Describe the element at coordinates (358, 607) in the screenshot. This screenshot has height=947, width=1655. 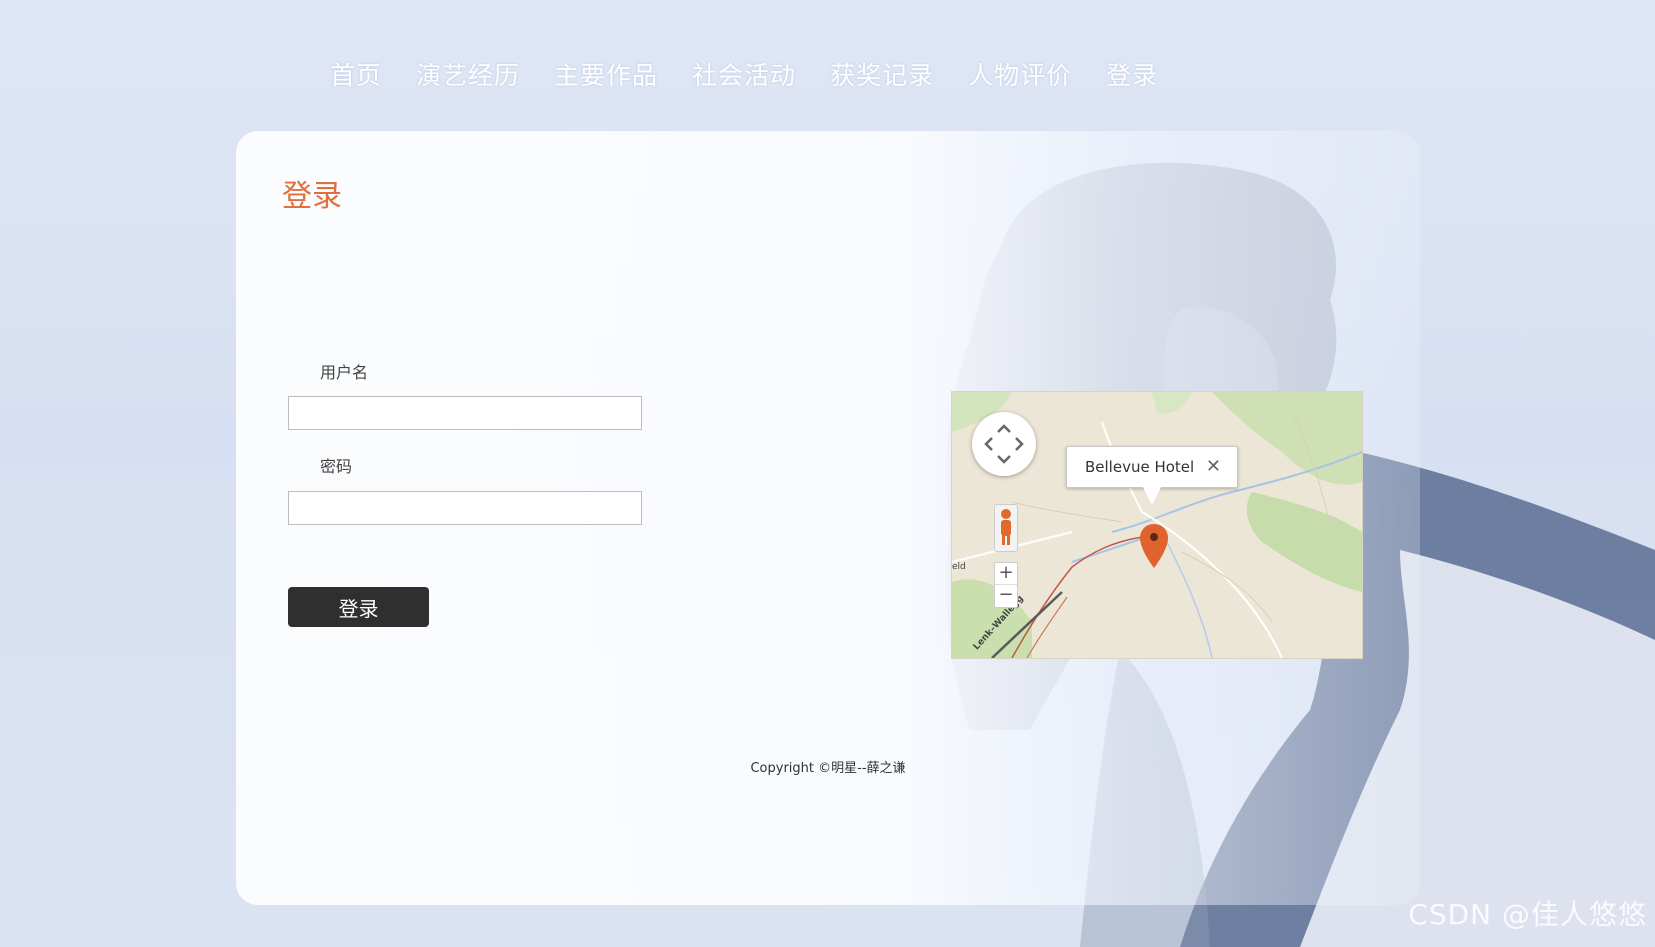
I see `login-button: 登录` at that location.